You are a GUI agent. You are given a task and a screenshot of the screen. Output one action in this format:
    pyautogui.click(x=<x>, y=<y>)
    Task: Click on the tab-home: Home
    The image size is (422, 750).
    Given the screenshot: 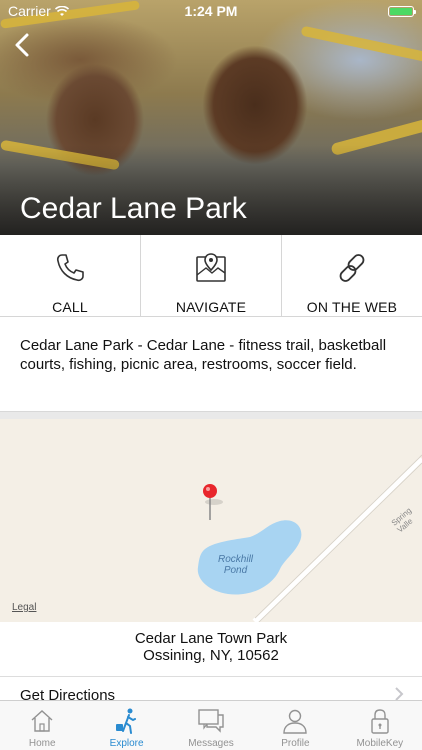 What is the action you would take?
    pyautogui.click(x=42, y=725)
    